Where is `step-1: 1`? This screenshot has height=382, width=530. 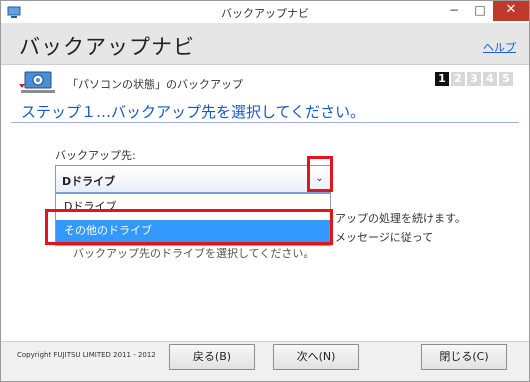
step-1: 1 is located at coordinates (442, 79).